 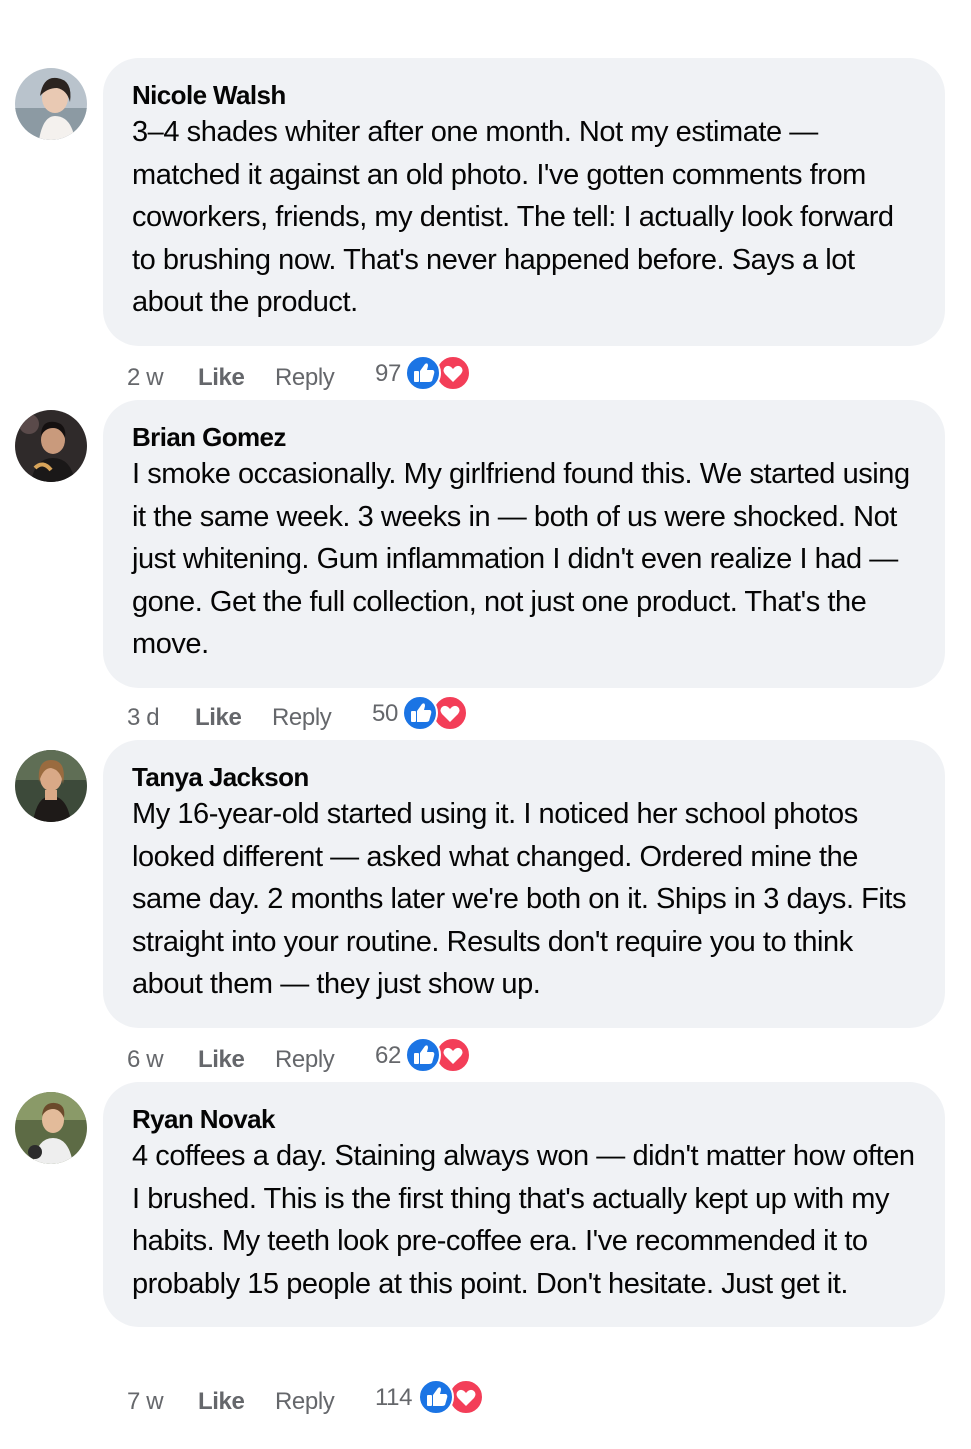 What do you see at coordinates (145, 378) in the screenshot?
I see `comment-timestamp: 2 w` at bounding box center [145, 378].